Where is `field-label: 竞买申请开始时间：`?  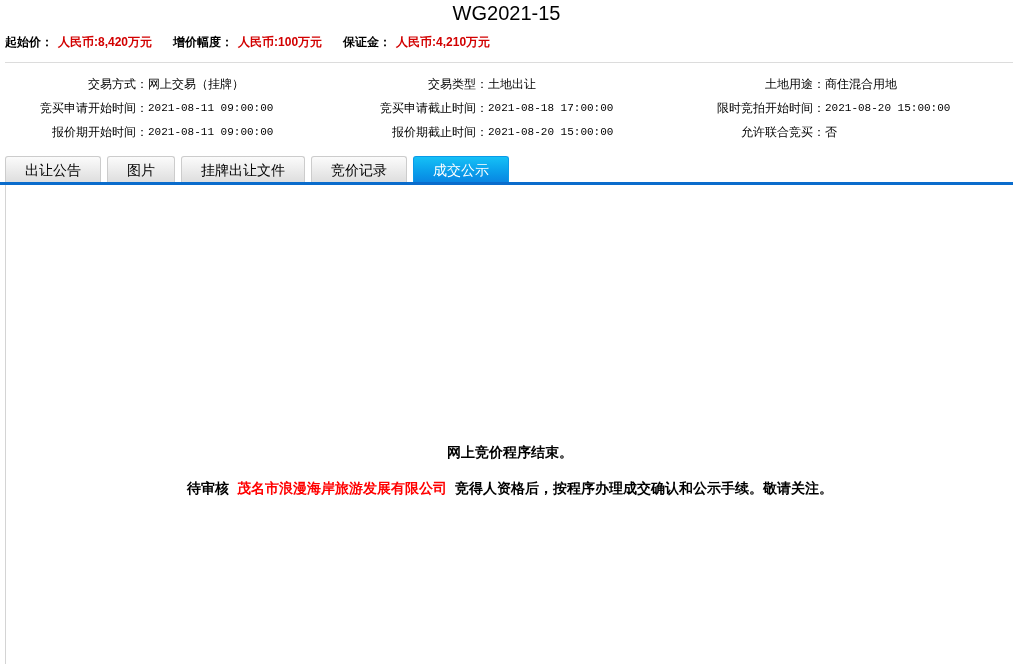
field-label: 竞买申请开始时间： is located at coordinates (94, 108).